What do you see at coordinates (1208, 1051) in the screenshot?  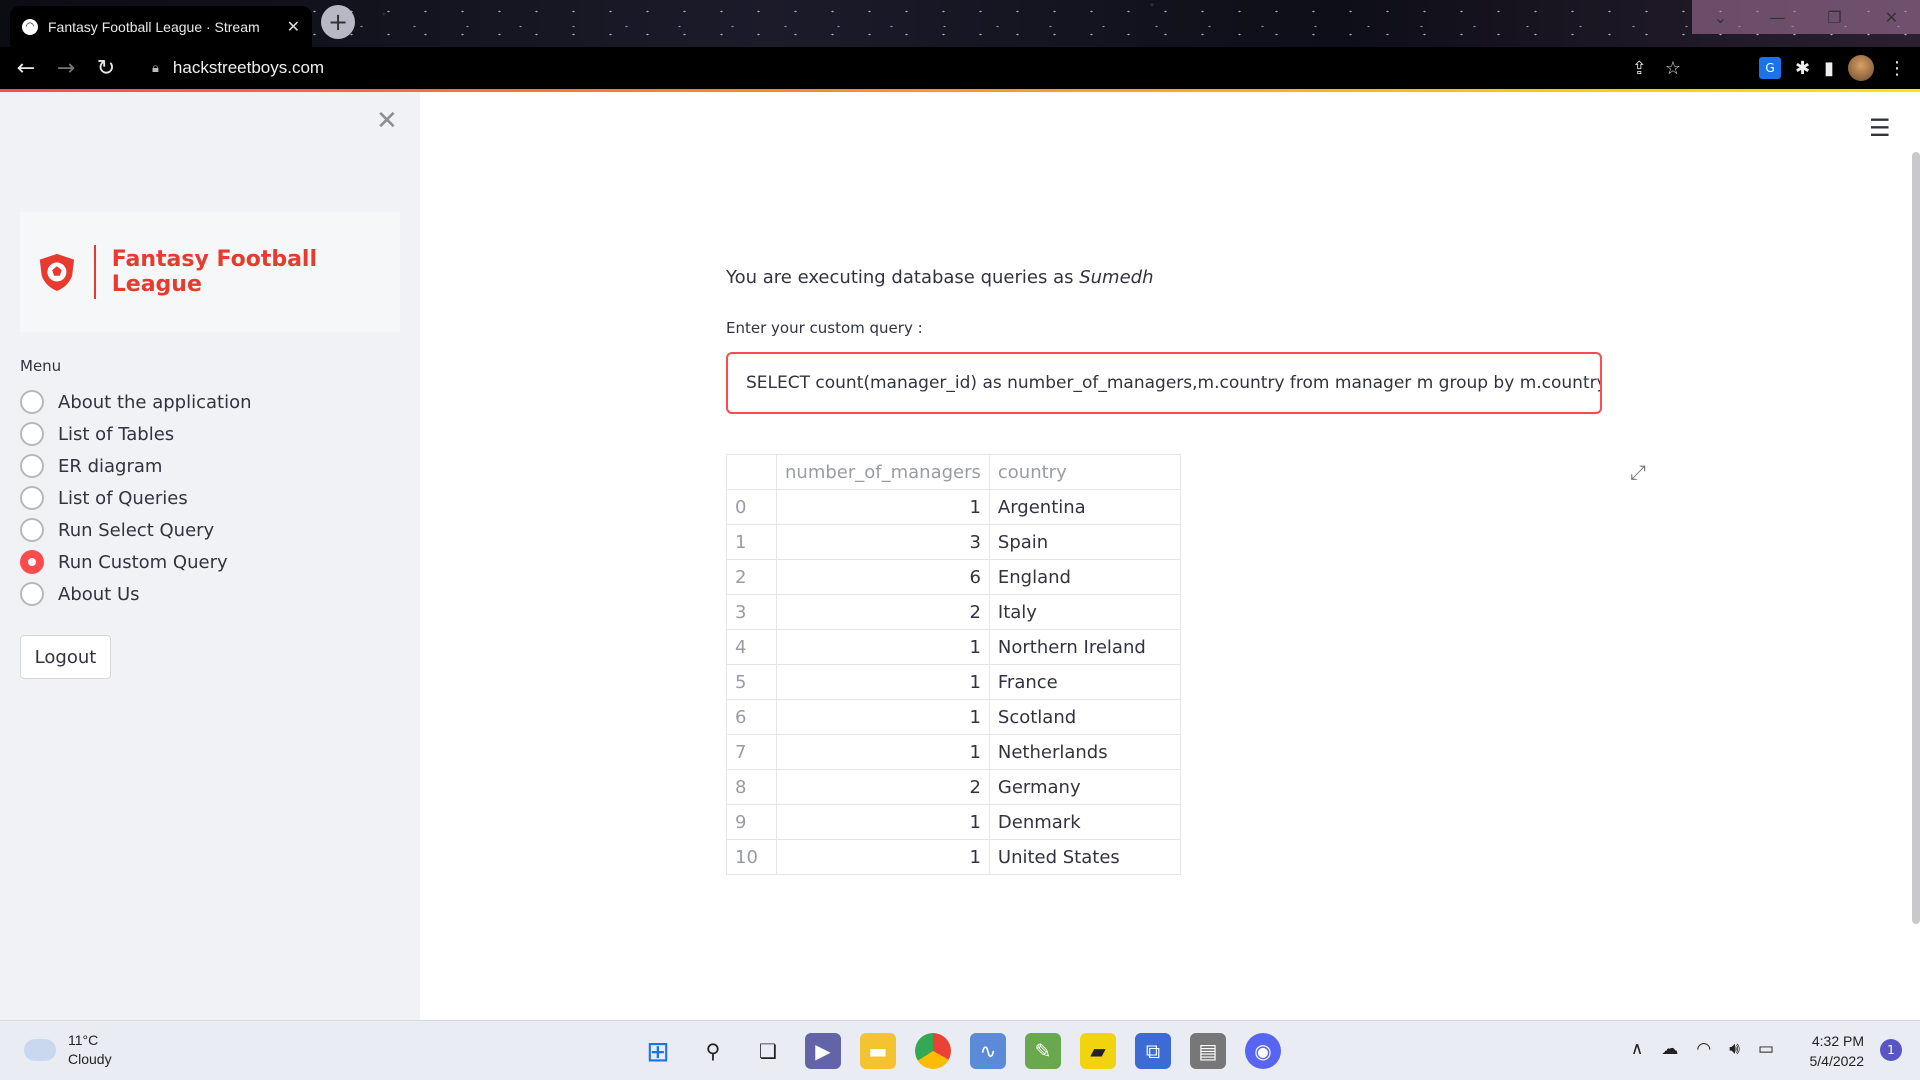 I see `vpn-app-icon: ▤` at bounding box center [1208, 1051].